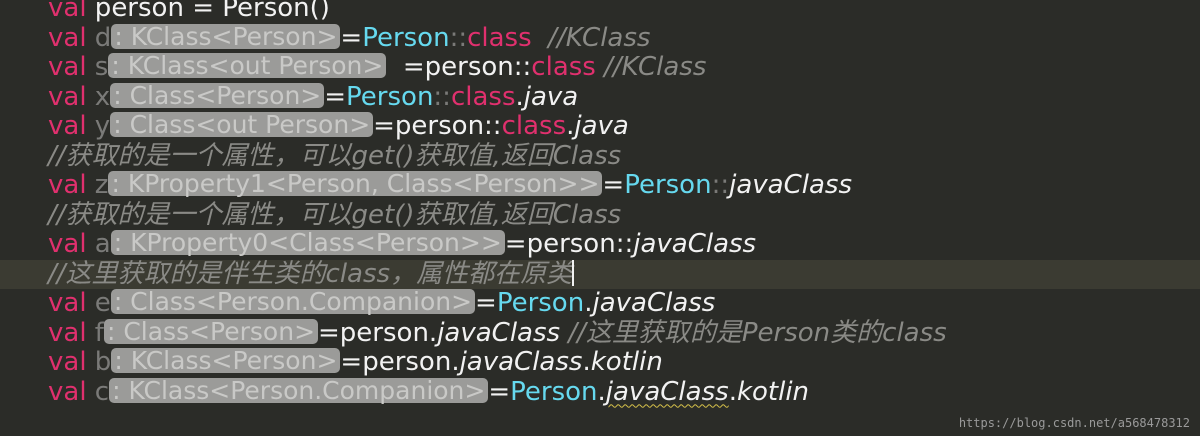 Image resolution: width=1200 pixels, height=436 pixels. What do you see at coordinates (753, 332) in the screenshot?
I see `comment-token: //这里获取的是Person类的class` at bounding box center [753, 332].